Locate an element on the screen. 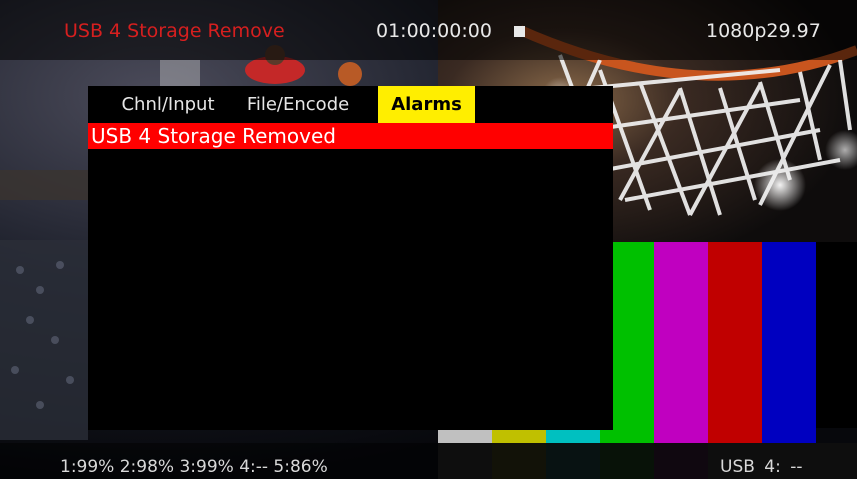 This screenshot has height=479, width=857. storage-levels-text: 1:99% 2:98% 3:99% 4:-- 5:86% is located at coordinates (194, 467).